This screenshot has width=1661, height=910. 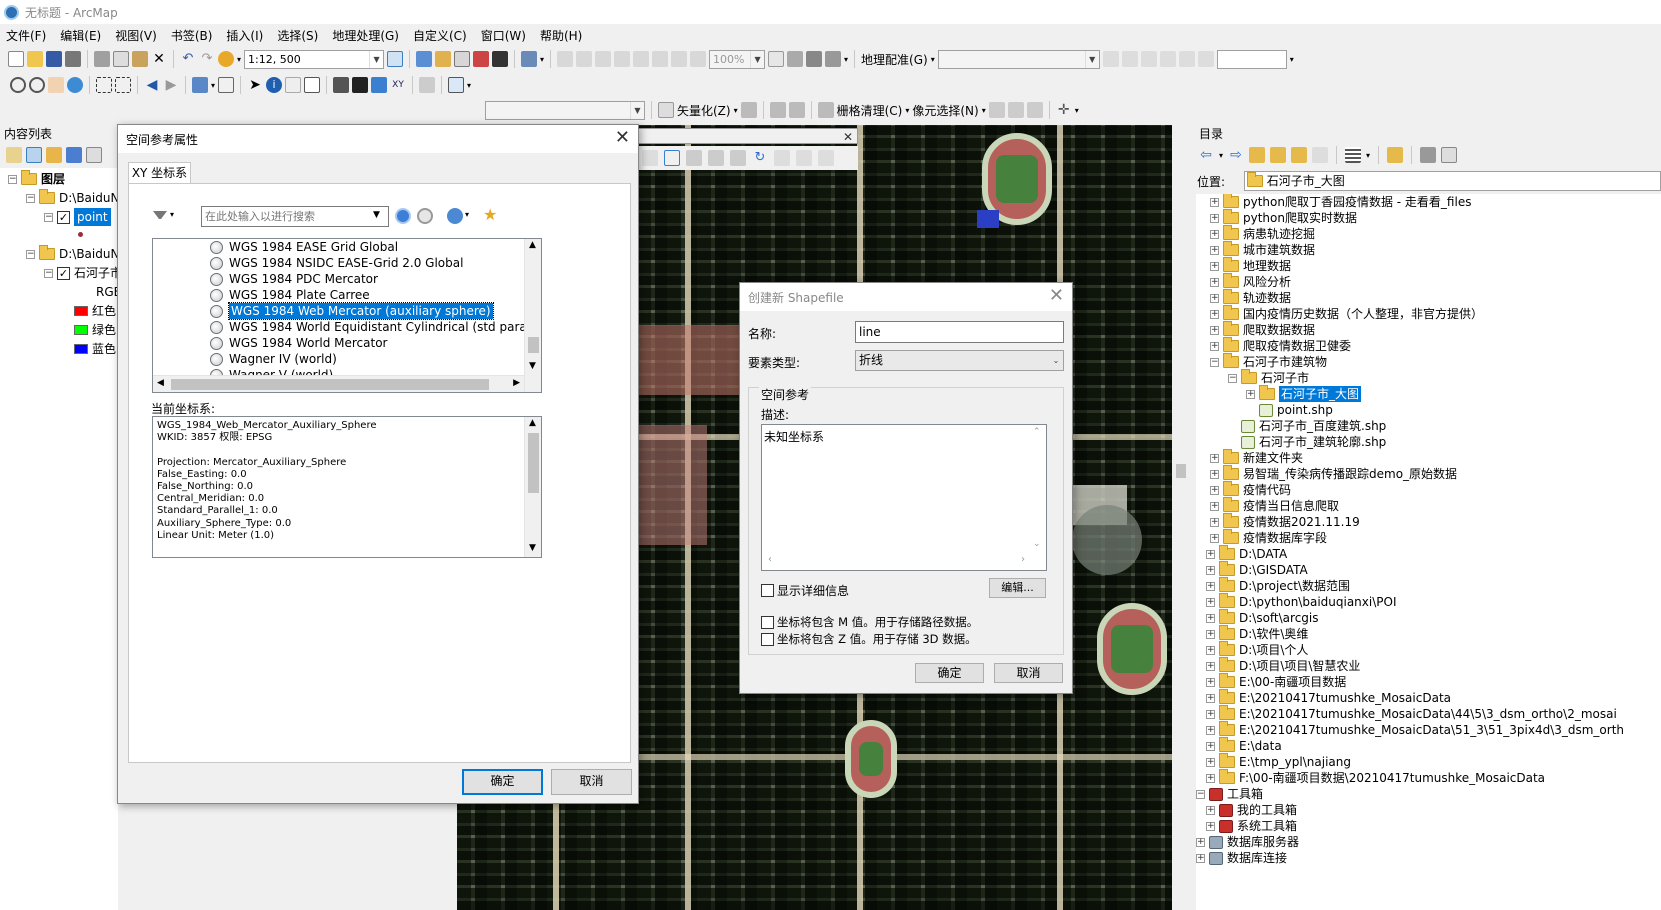 What do you see at coordinates (37, 85) in the screenshot?
I see `zoom-out-icon` at bounding box center [37, 85].